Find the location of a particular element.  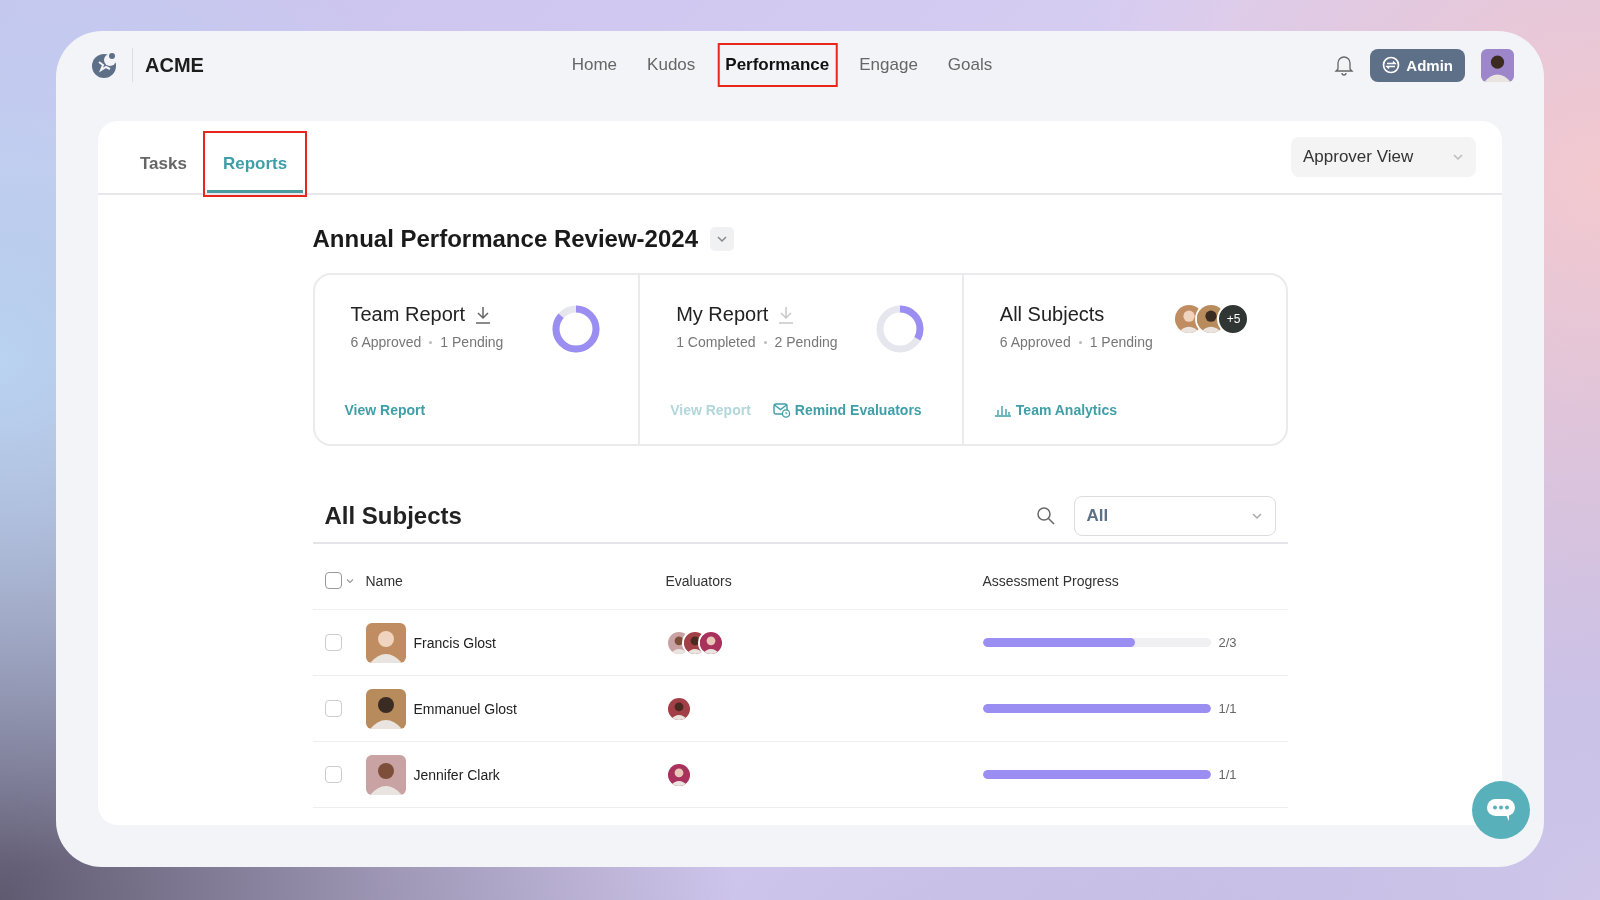

swap-icon is located at coordinates (1391, 65).